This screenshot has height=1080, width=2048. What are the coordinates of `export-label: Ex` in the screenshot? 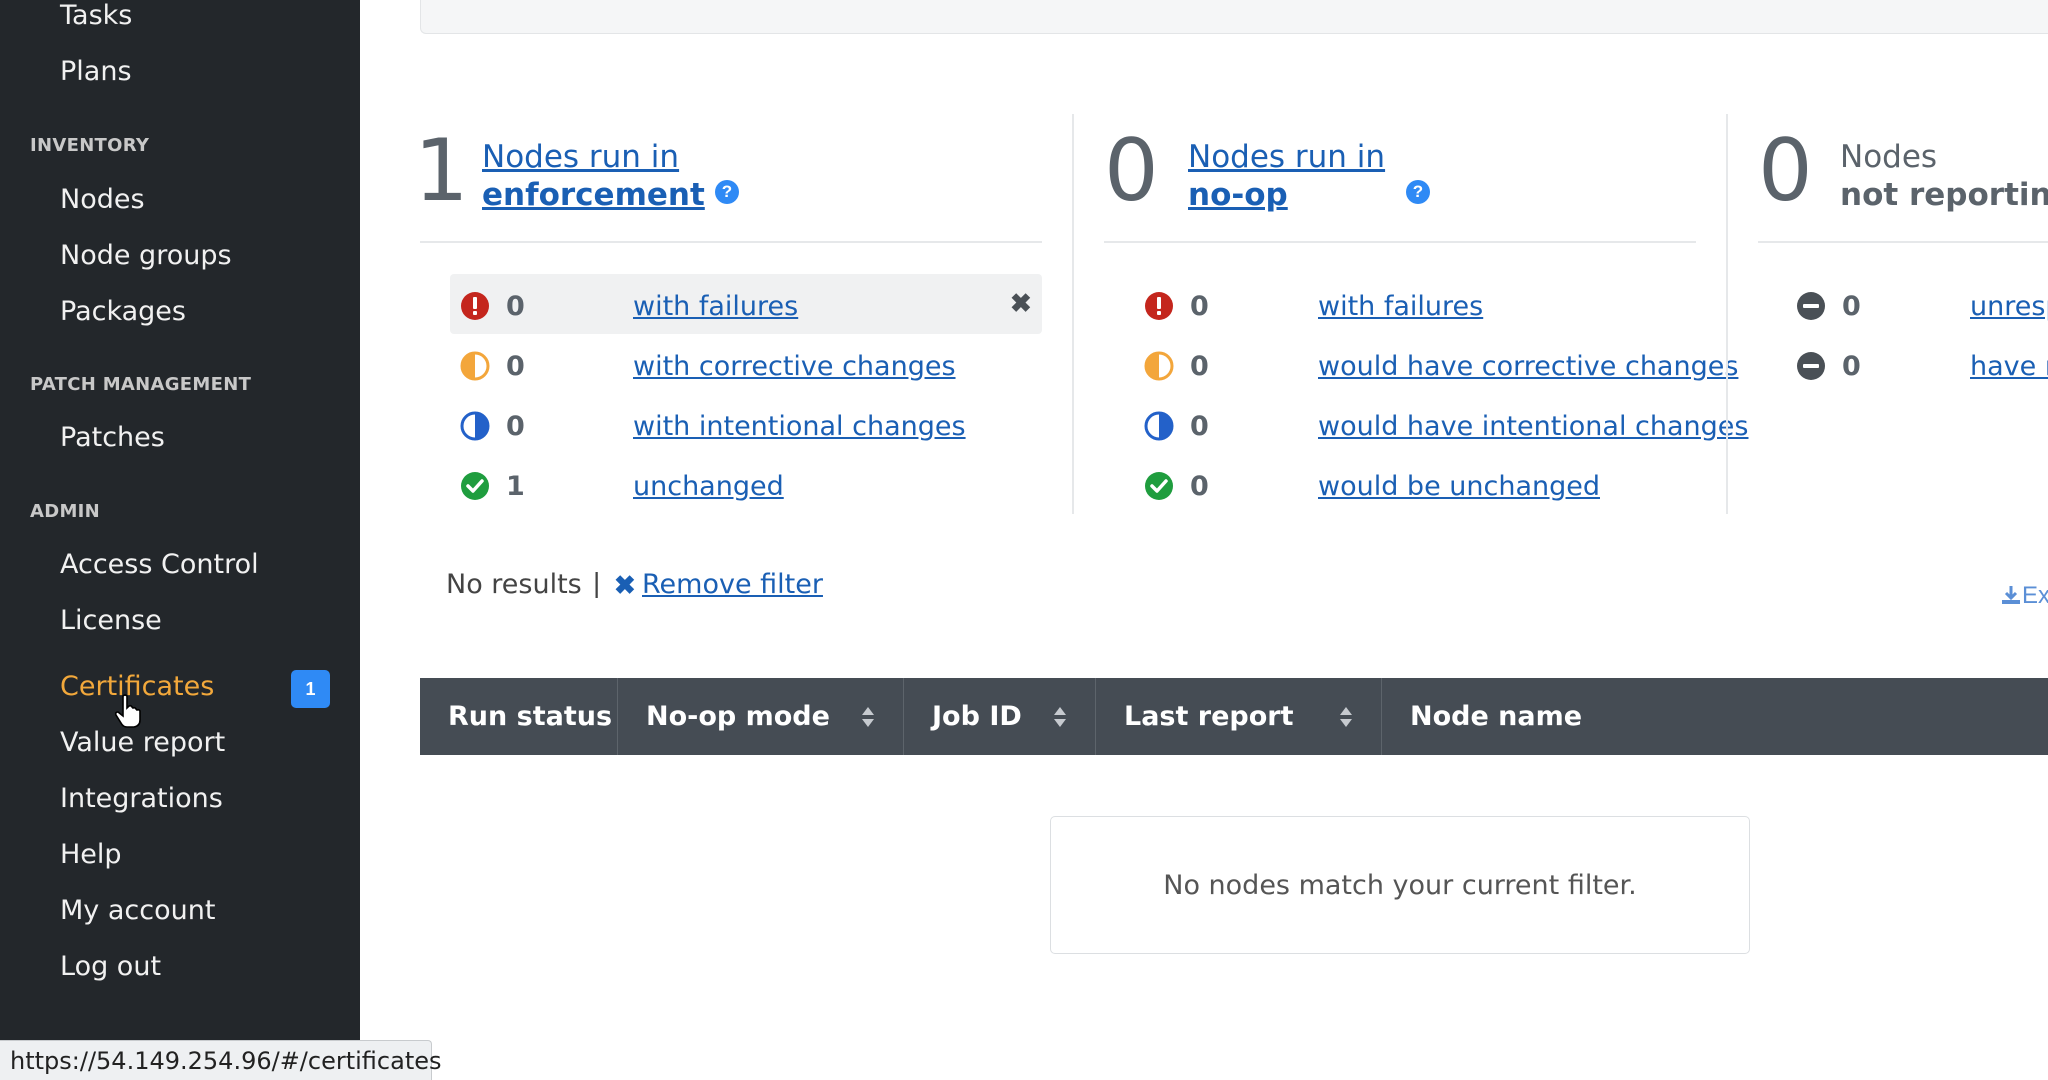 It's located at (2035, 595).